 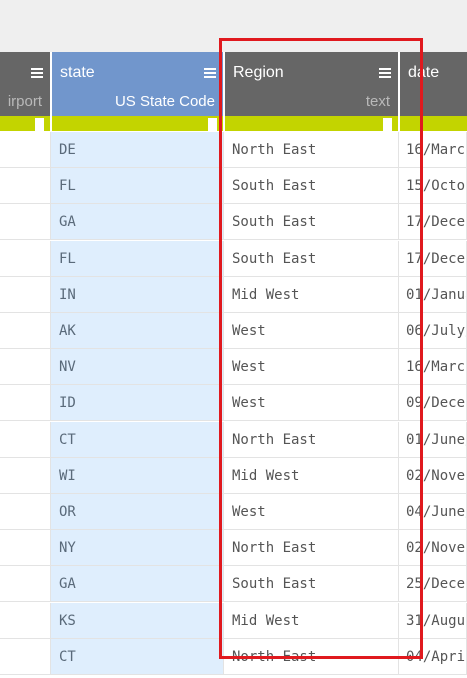 I want to click on column-header-region: Region text, so click(x=311, y=84).